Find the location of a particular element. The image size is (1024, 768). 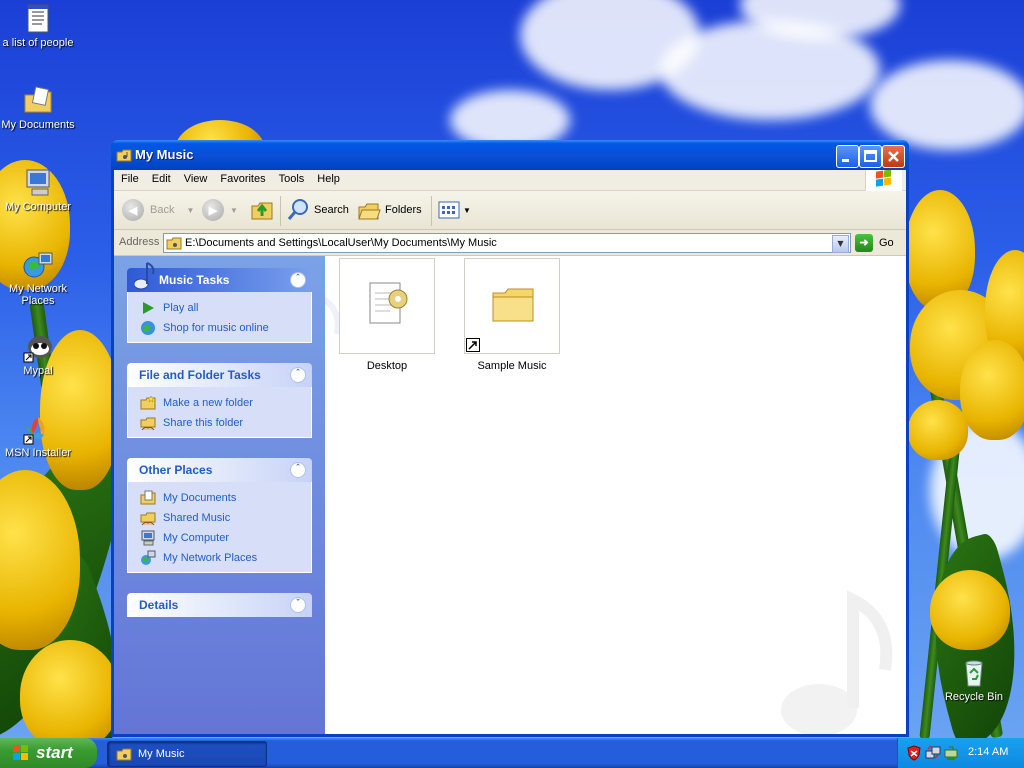

menu-help: Help is located at coordinates (328, 177).